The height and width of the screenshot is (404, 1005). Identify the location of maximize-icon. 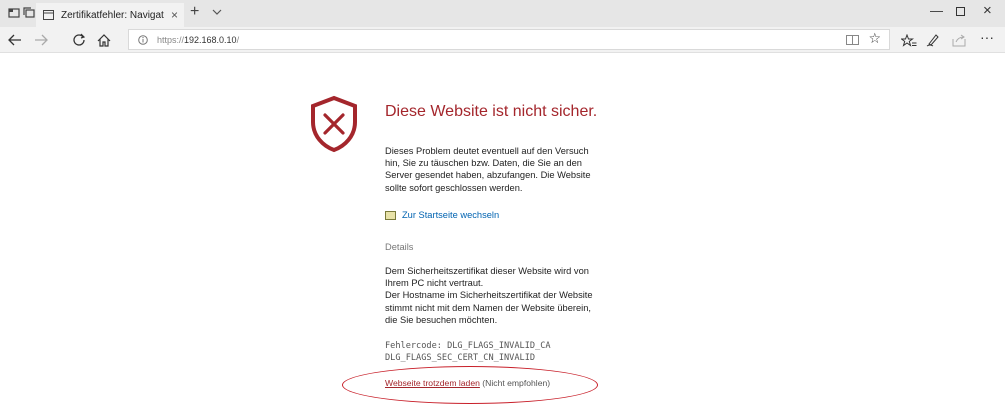
(960, 11).